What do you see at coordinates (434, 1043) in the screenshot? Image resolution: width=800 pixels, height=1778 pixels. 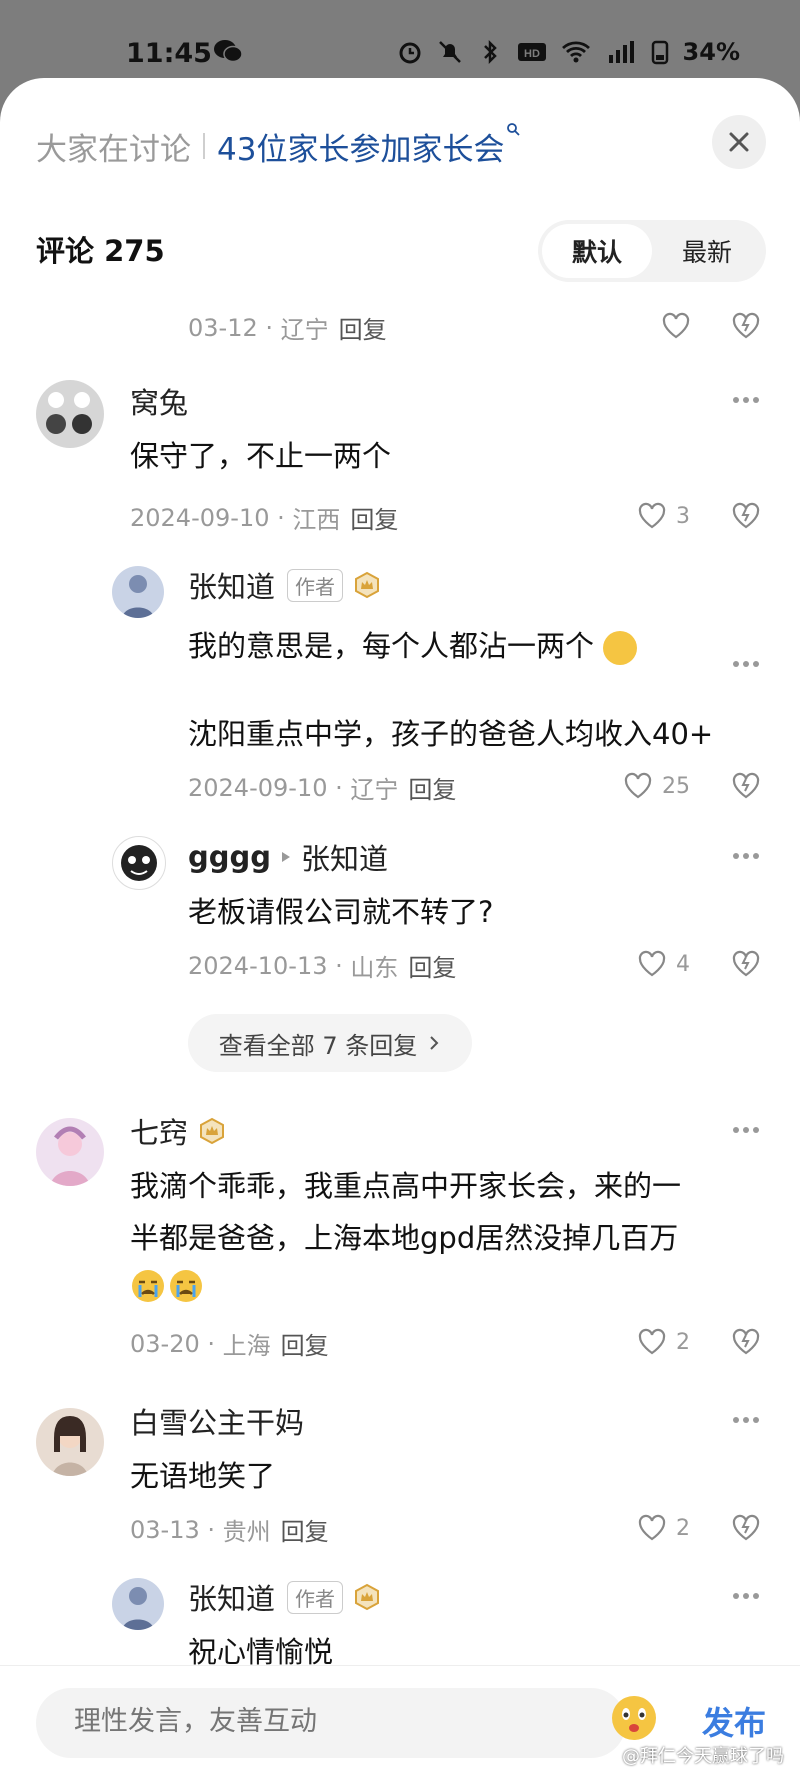 I see `chevron-right-icon` at bounding box center [434, 1043].